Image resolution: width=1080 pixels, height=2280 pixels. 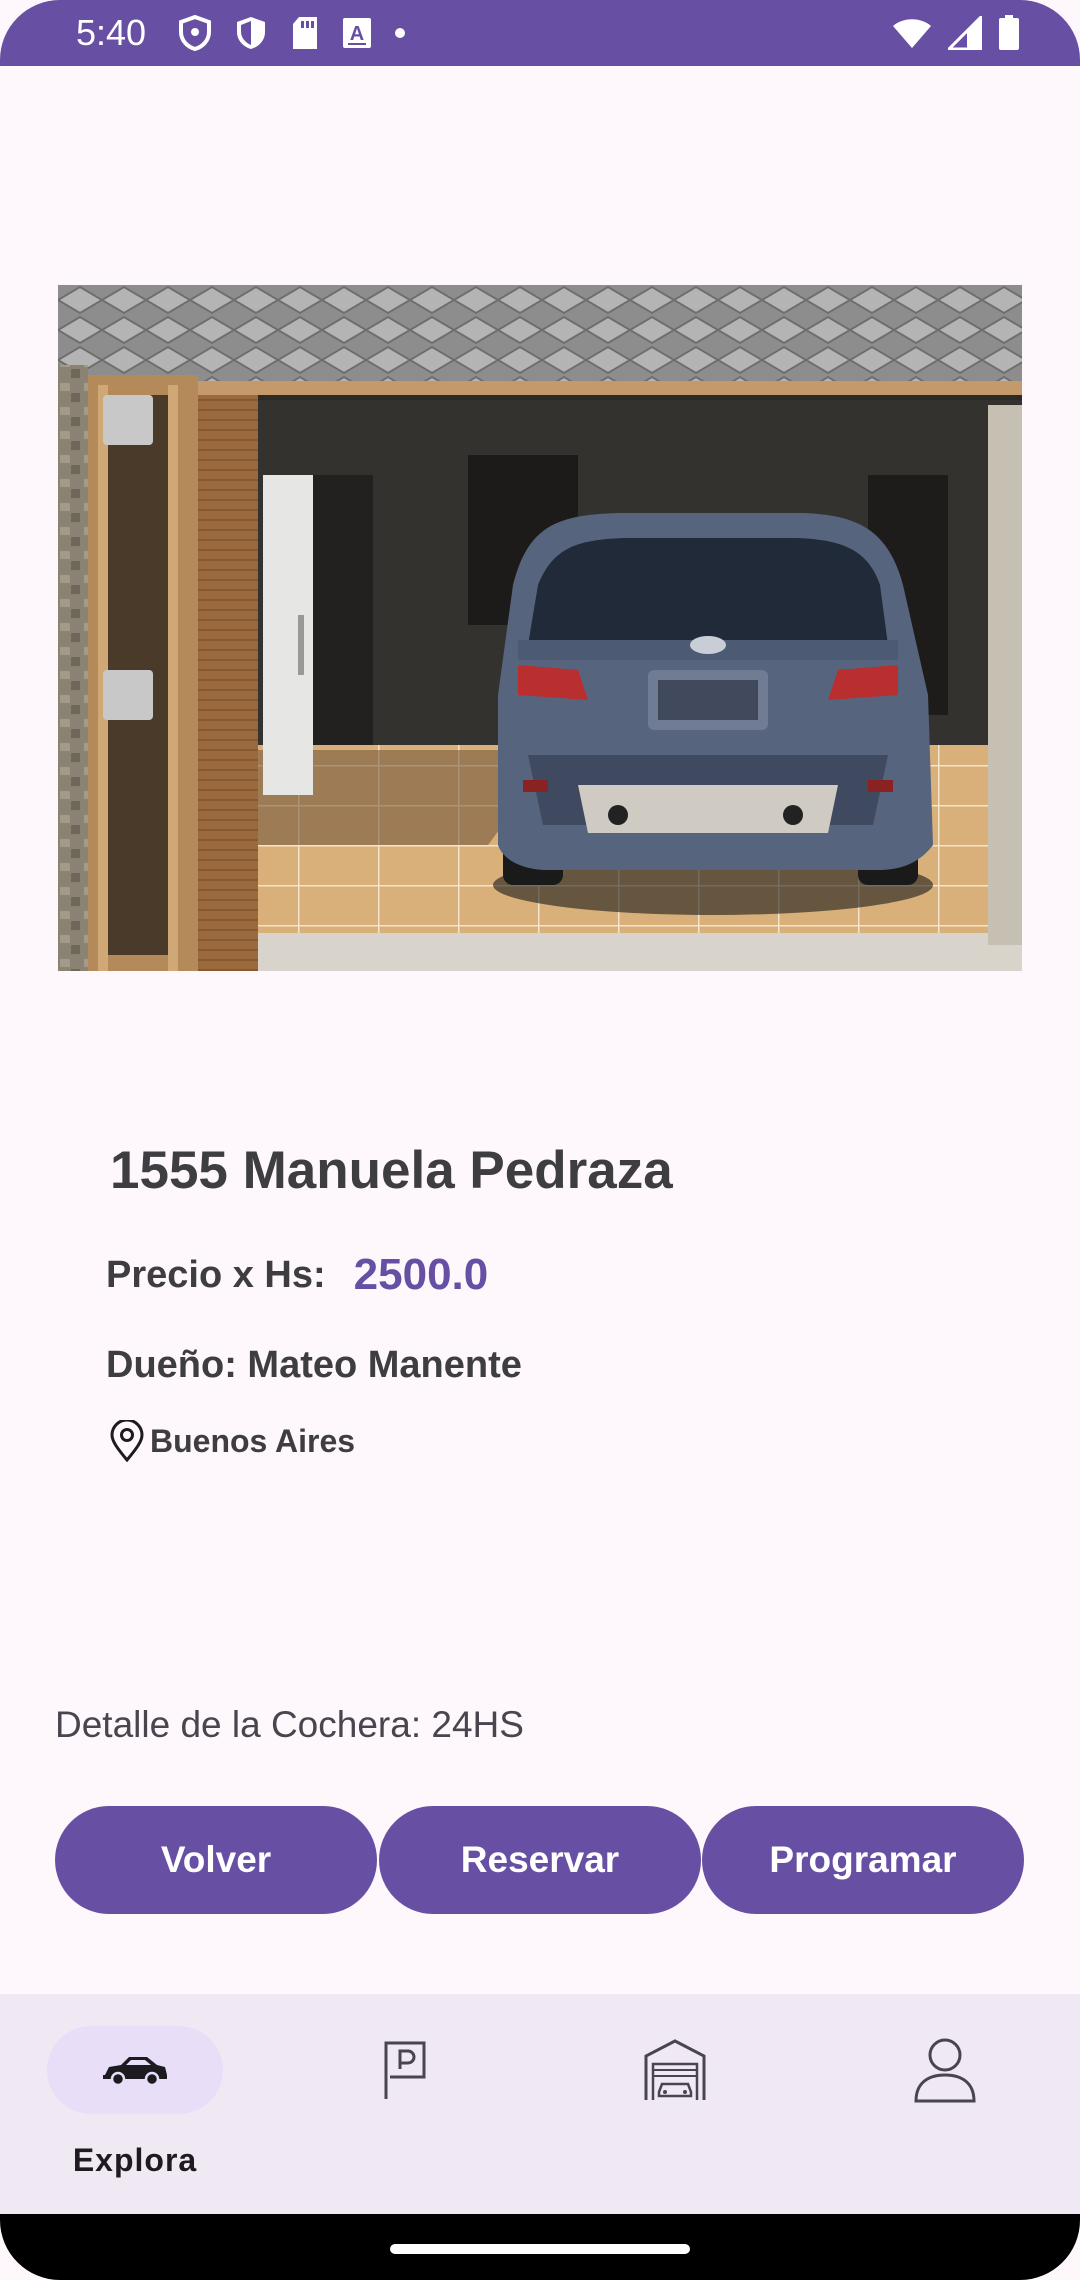 What do you see at coordinates (391, 1170) in the screenshot?
I see `listing-title: 1555 Manuela Pedraza` at bounding box center [391, 1170].